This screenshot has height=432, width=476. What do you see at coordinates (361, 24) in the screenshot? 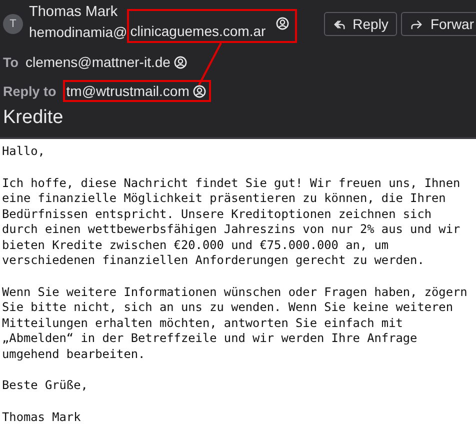
I see `reply-button: Reply` at bounding box center [361, 24].